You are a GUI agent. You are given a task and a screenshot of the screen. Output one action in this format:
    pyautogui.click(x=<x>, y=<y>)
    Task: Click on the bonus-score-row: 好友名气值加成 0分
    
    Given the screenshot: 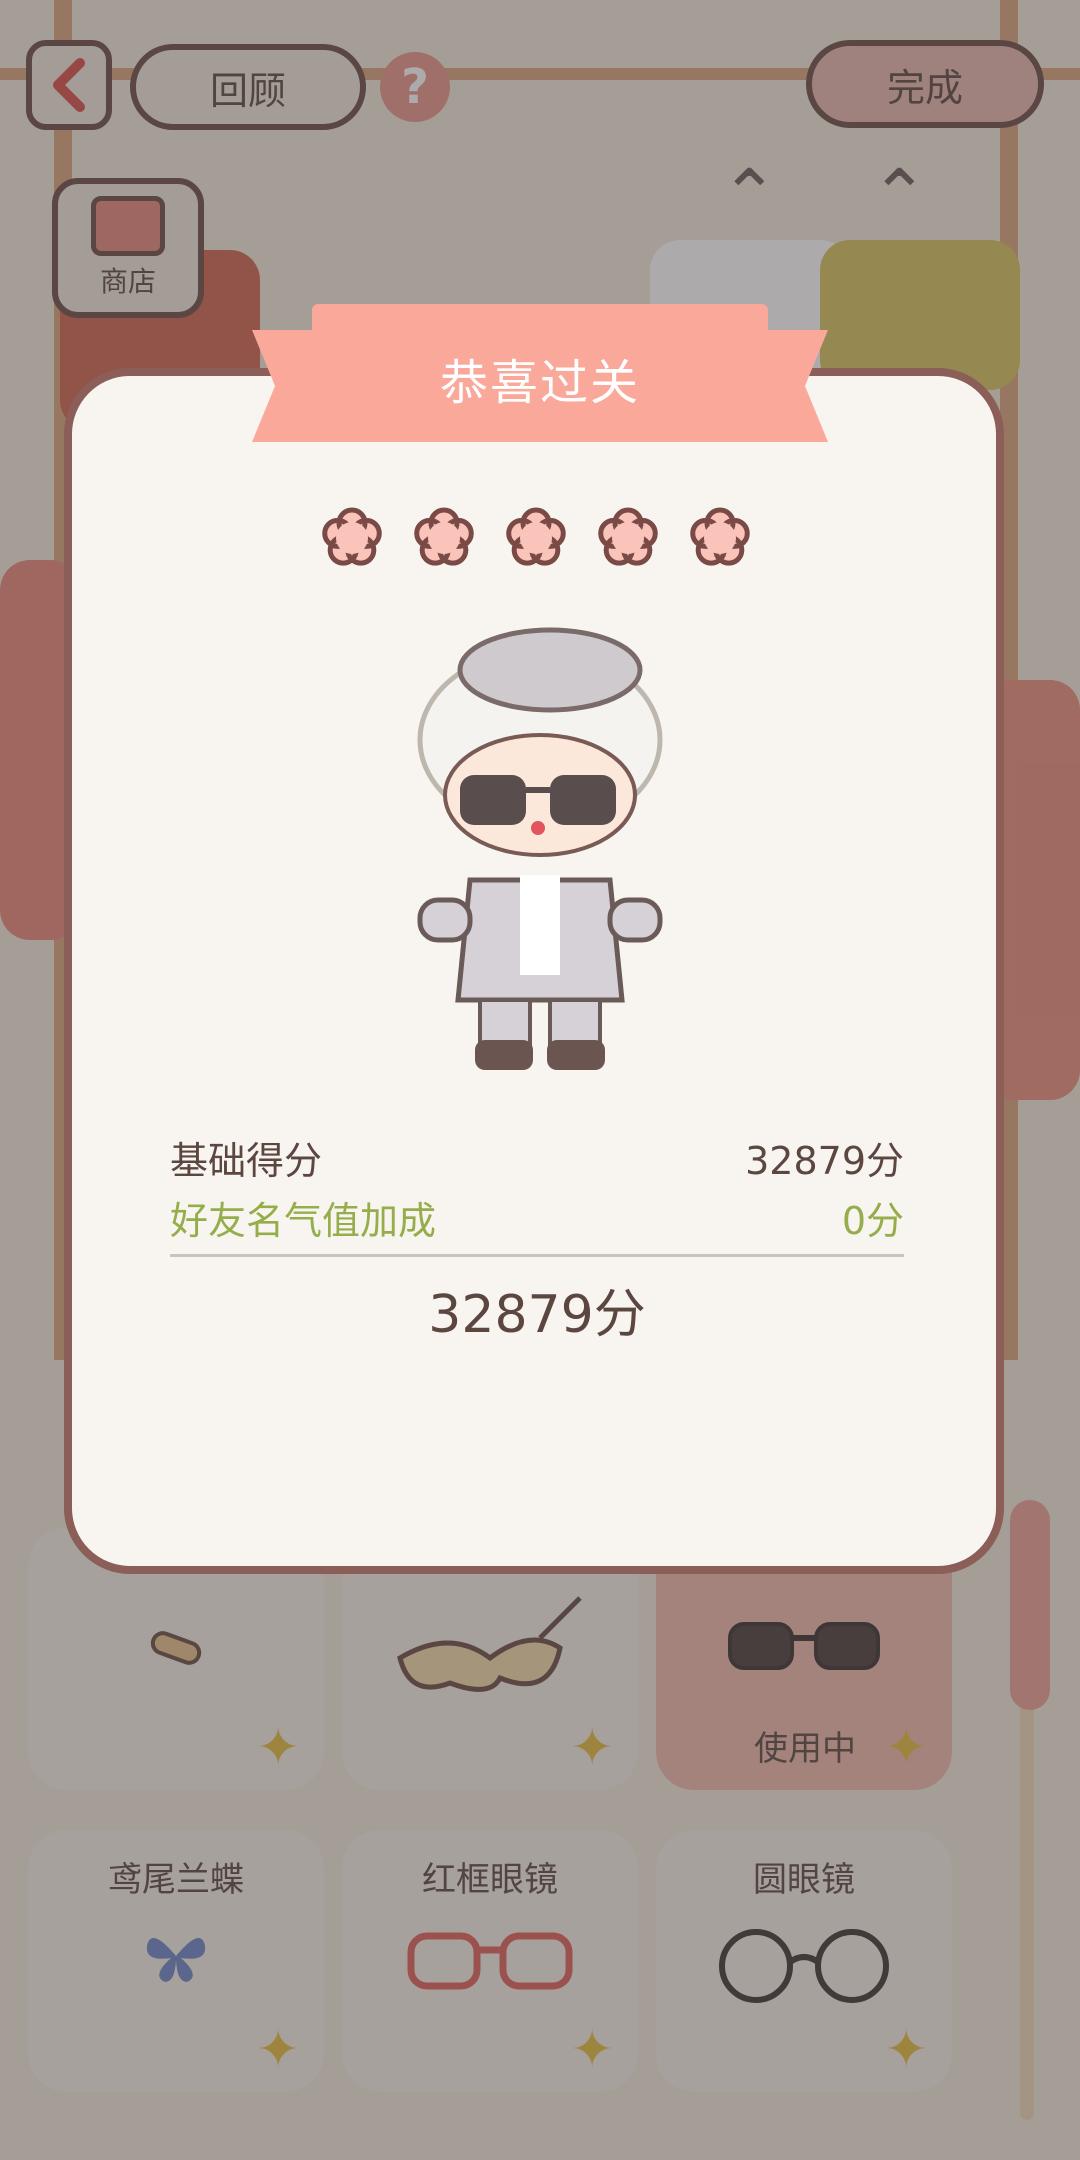 What is the action you would take?
    pyautogui.click(x=537, y=1217)
    